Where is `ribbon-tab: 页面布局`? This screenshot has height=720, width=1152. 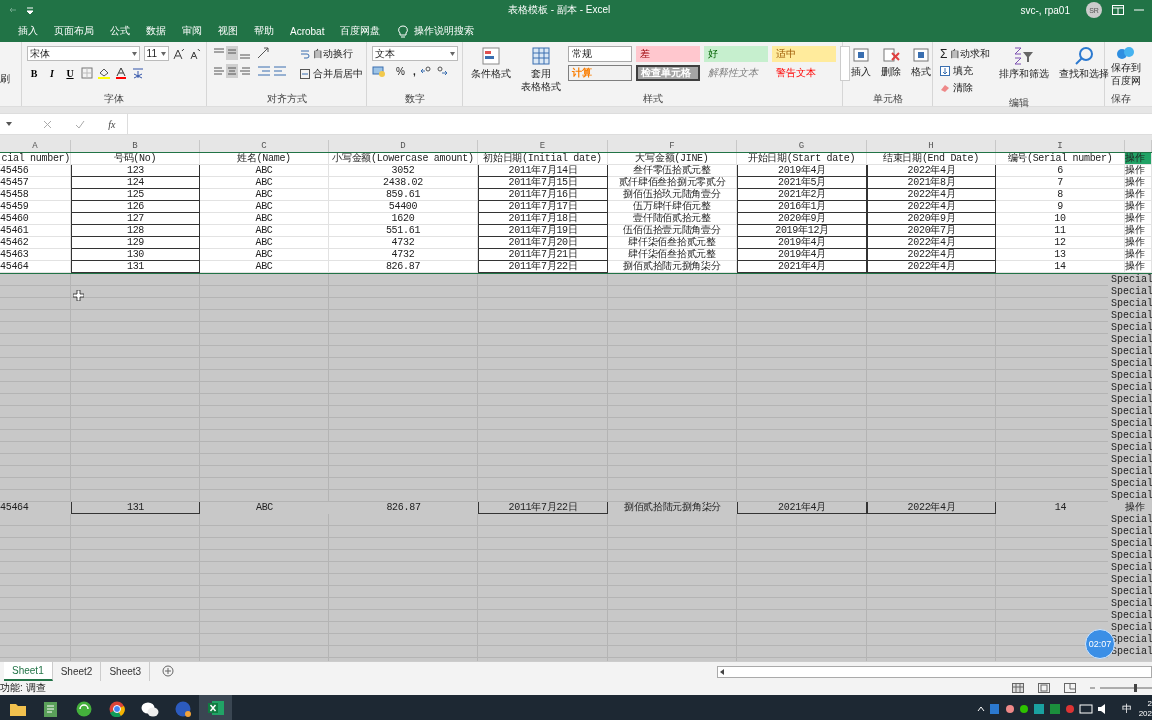
ribbon-tab: 页面布局 is located at coordinates (74, 31).